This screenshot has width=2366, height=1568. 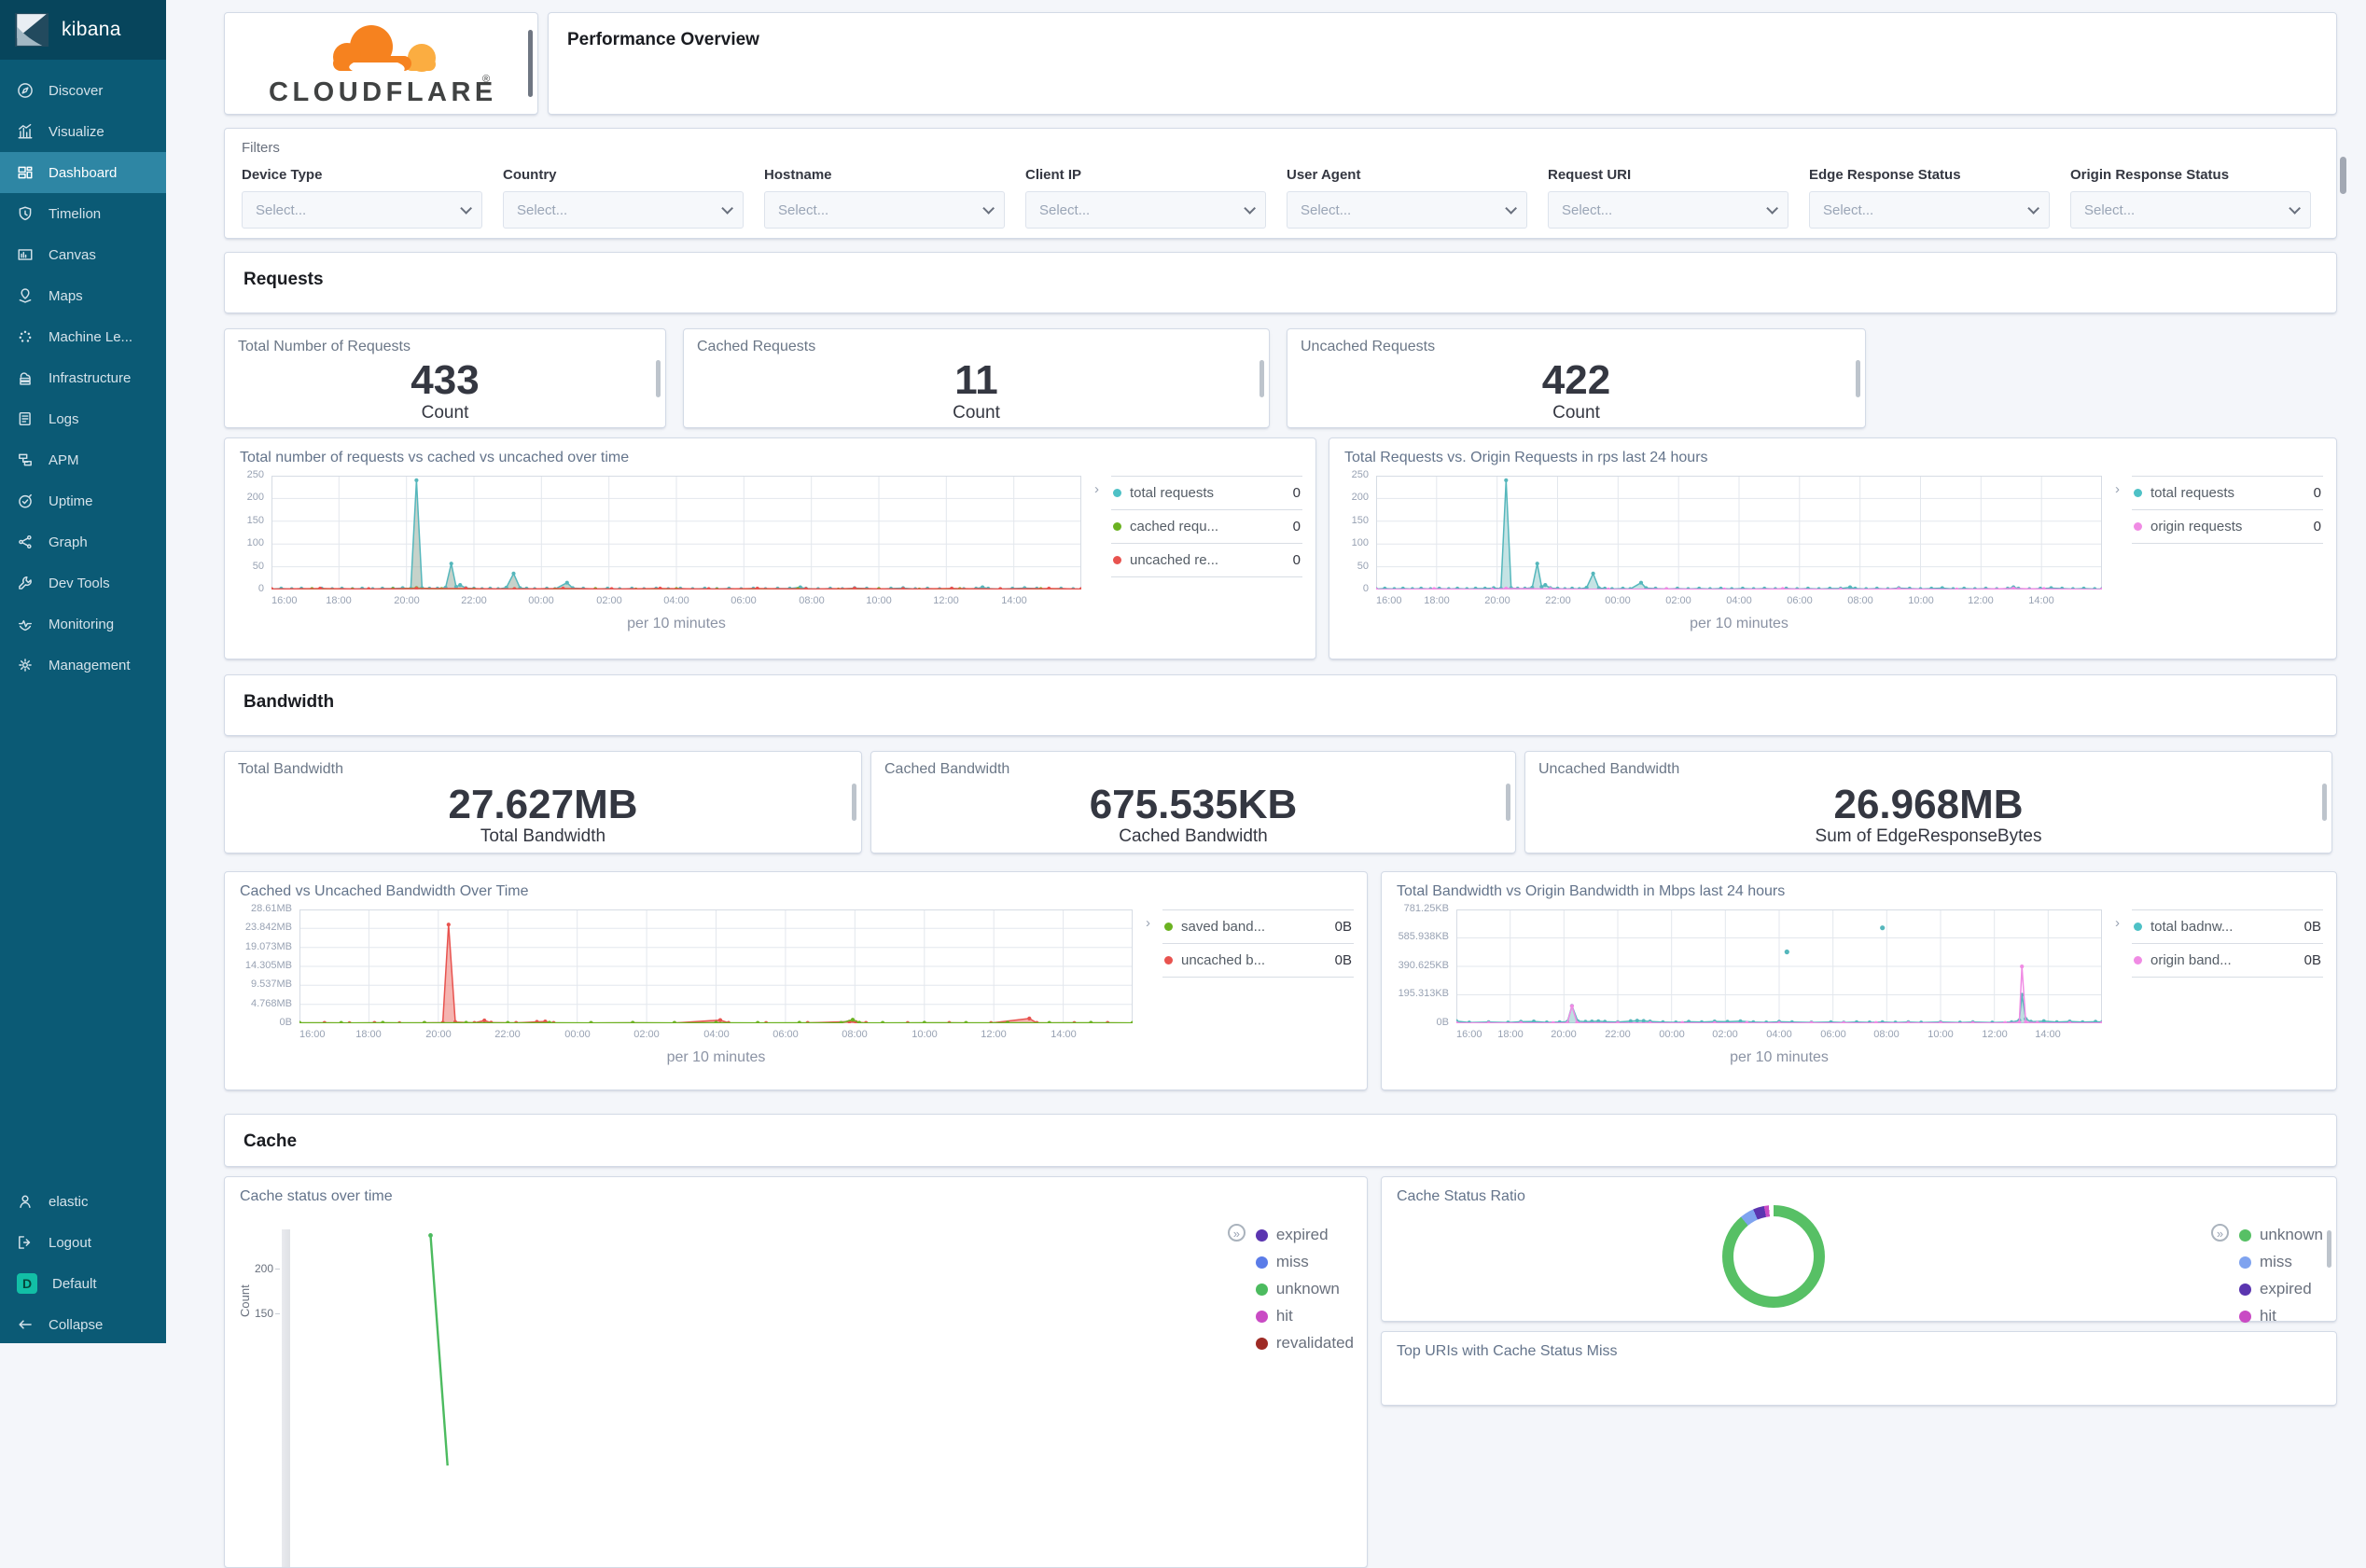 What do you see at coordinates (1860, 600) in the screenshot?
I see `x-axis-tick: 08:00` at bounding box center [1860, 600].